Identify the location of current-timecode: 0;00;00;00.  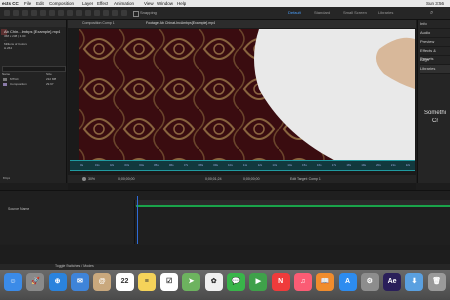
(126, 179).